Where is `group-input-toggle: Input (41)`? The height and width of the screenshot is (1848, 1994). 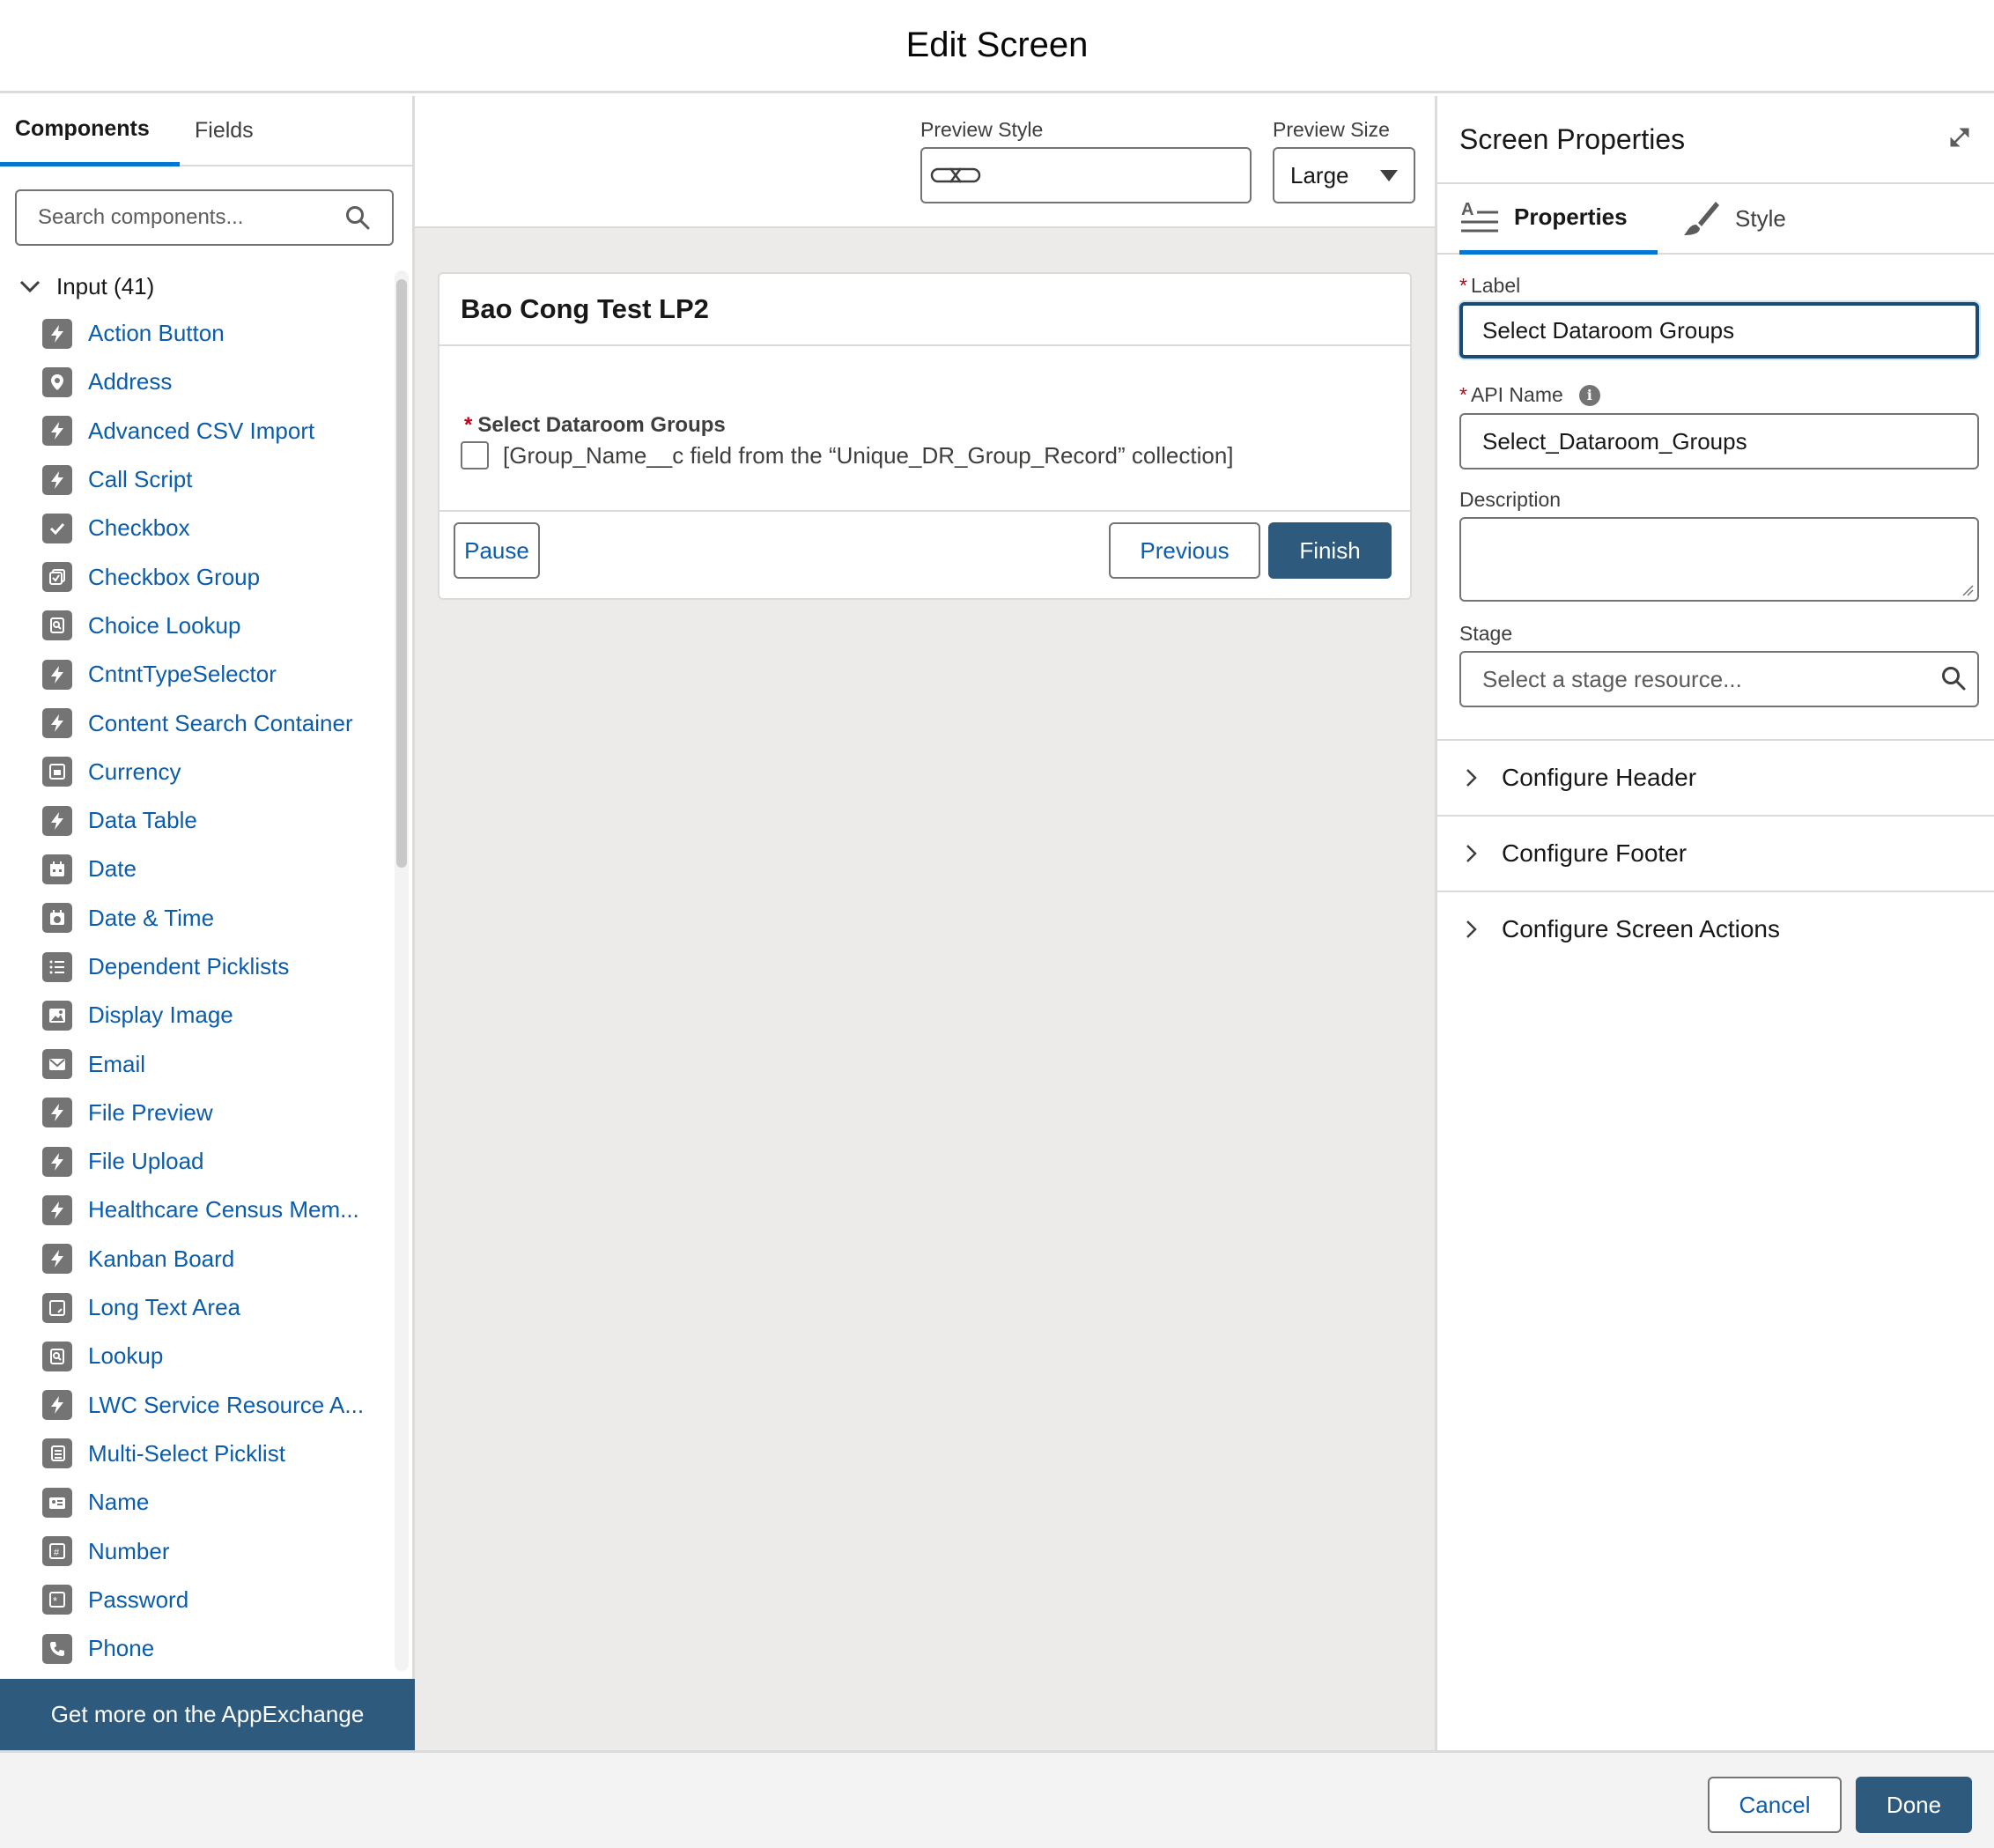
group-input-toggle: Input (41) is located at coordinates (196, 286).